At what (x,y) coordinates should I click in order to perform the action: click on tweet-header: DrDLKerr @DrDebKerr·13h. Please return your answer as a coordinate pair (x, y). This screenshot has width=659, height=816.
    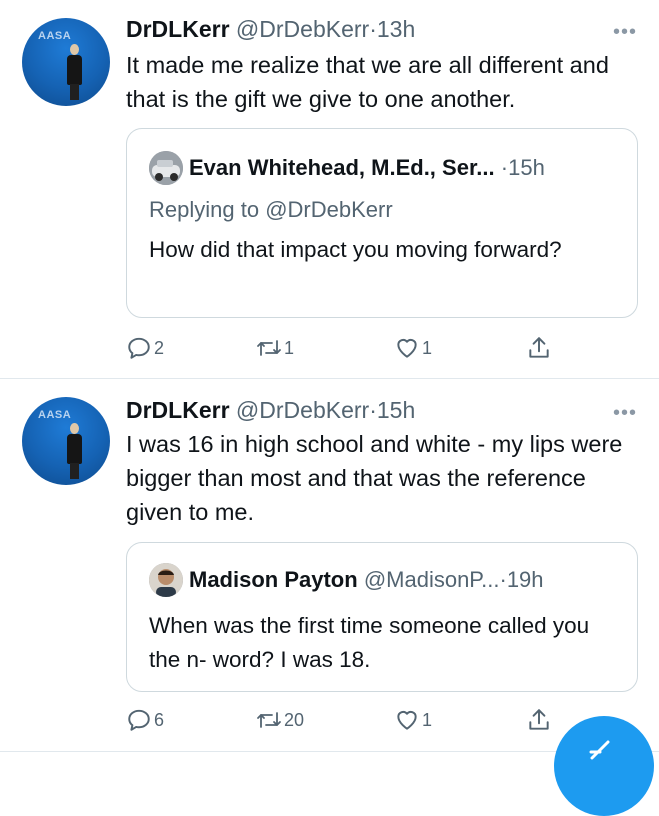
    Looking at the image, I should click on (270, 29).